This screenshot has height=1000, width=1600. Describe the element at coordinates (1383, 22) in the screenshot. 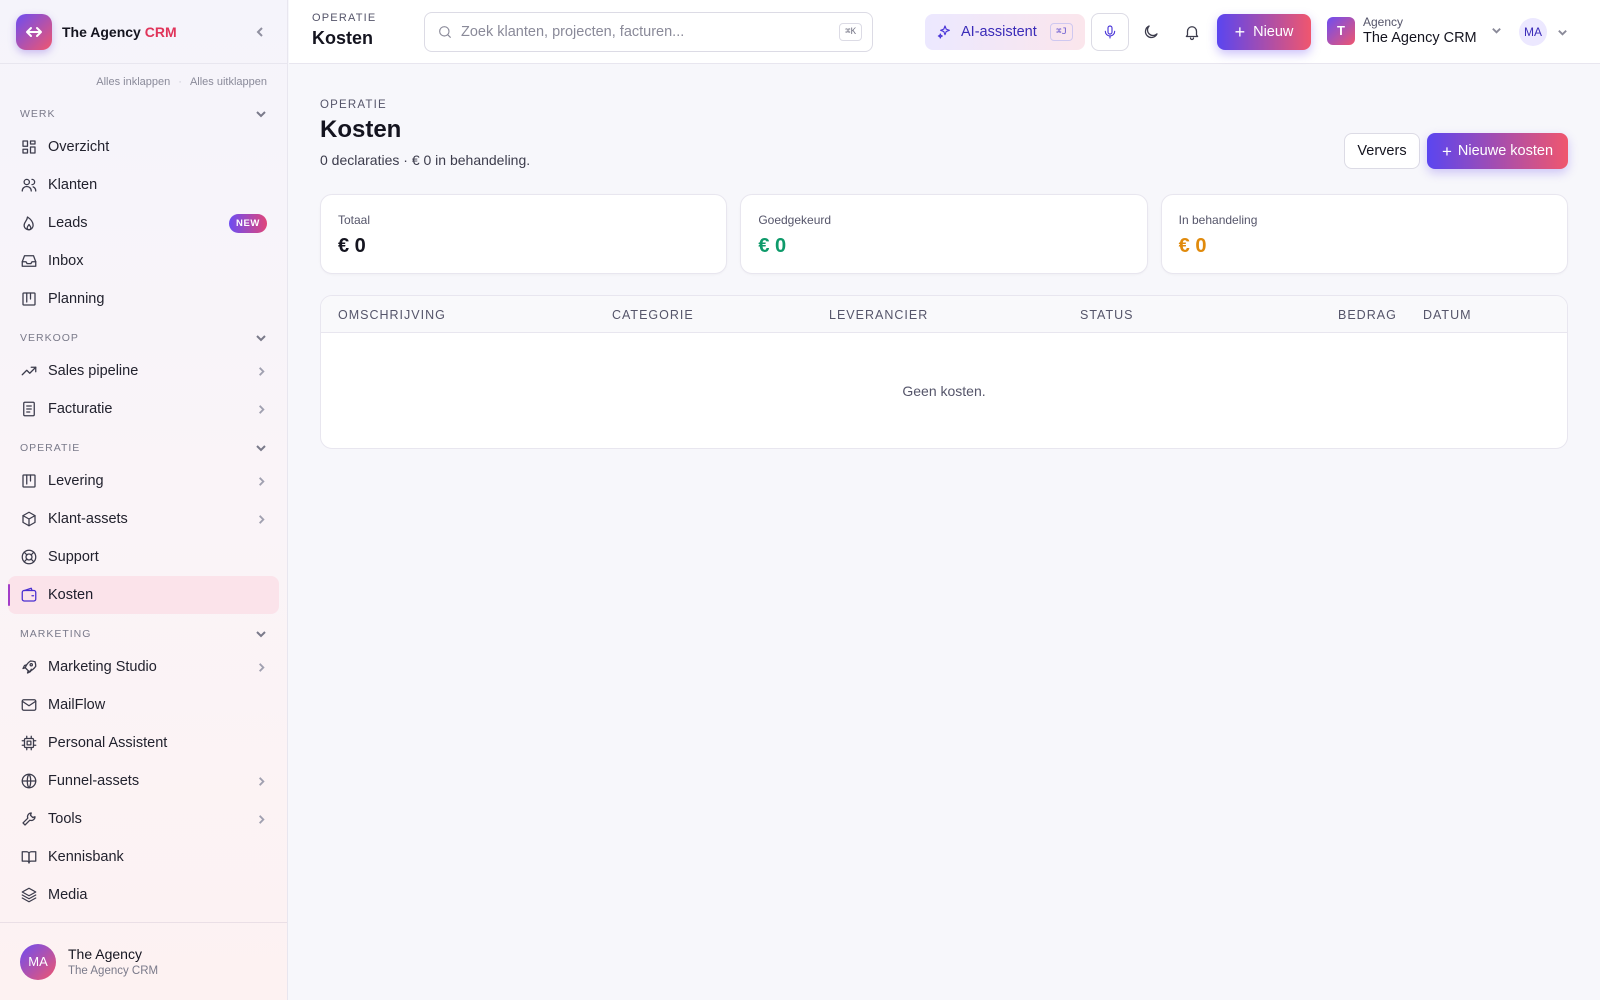

I see `workspace-type: Agency` at that location.